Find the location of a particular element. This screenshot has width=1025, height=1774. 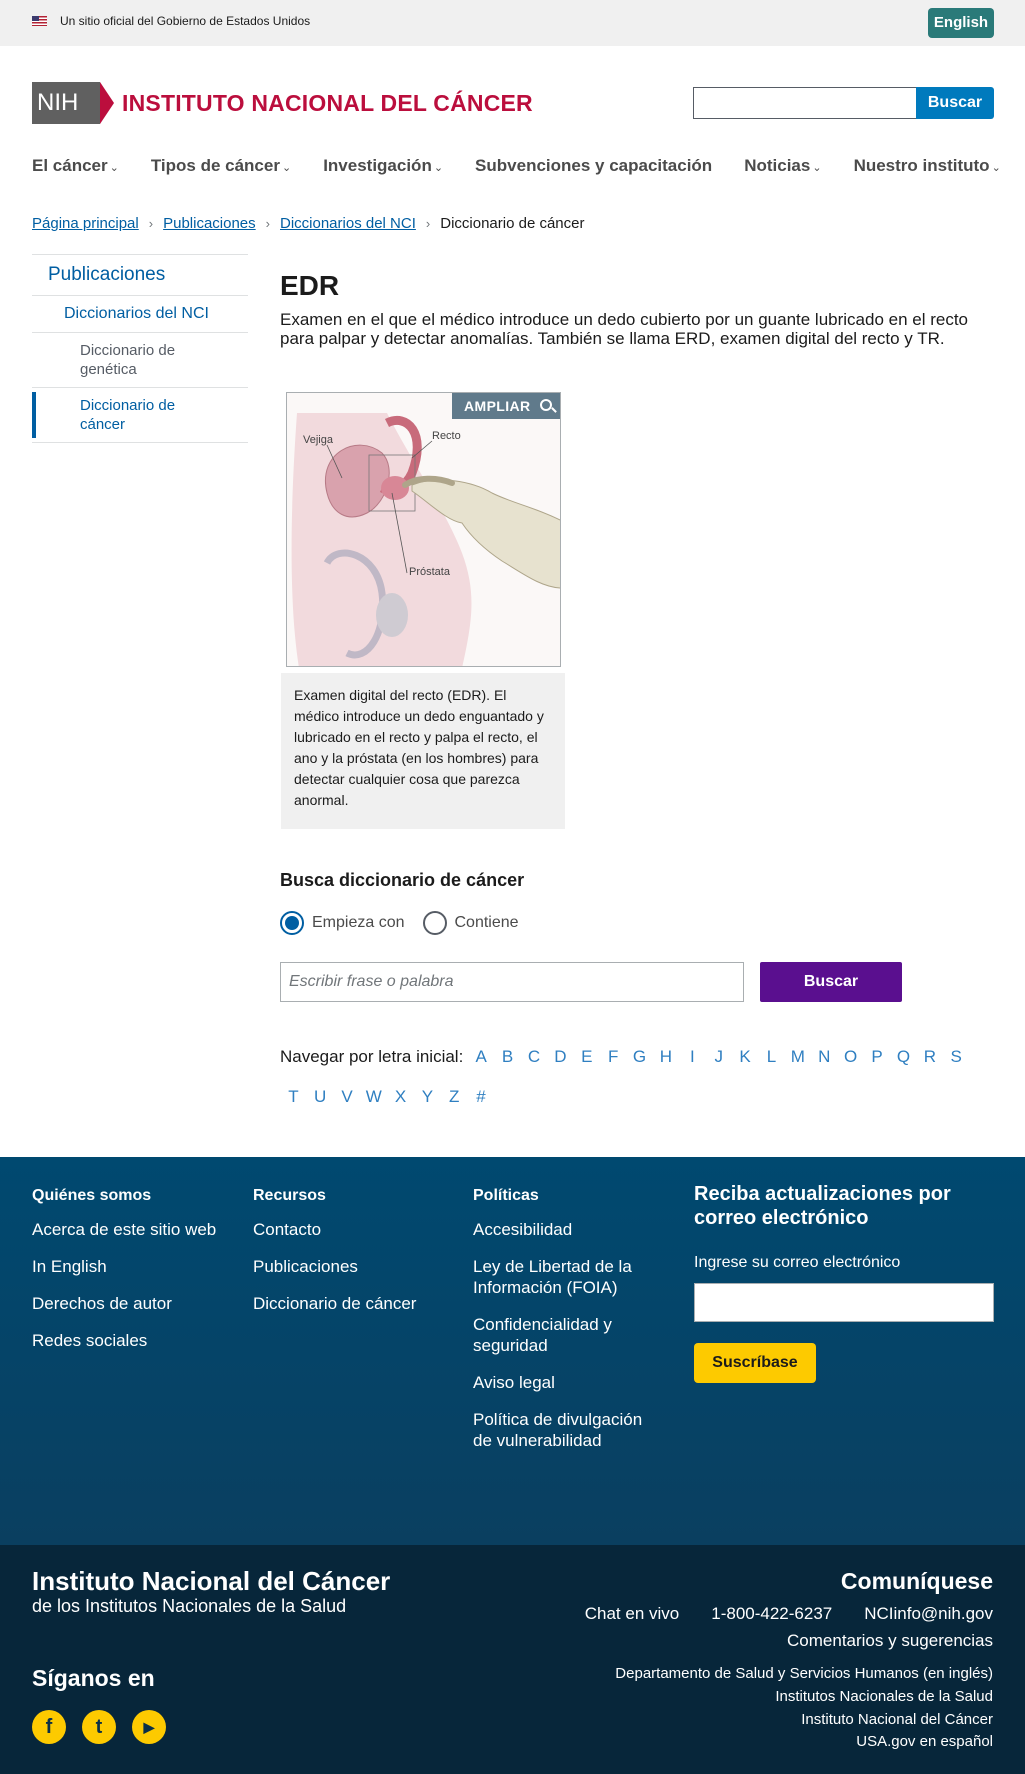

letter-link: U is located at coordinates (320, 1097).